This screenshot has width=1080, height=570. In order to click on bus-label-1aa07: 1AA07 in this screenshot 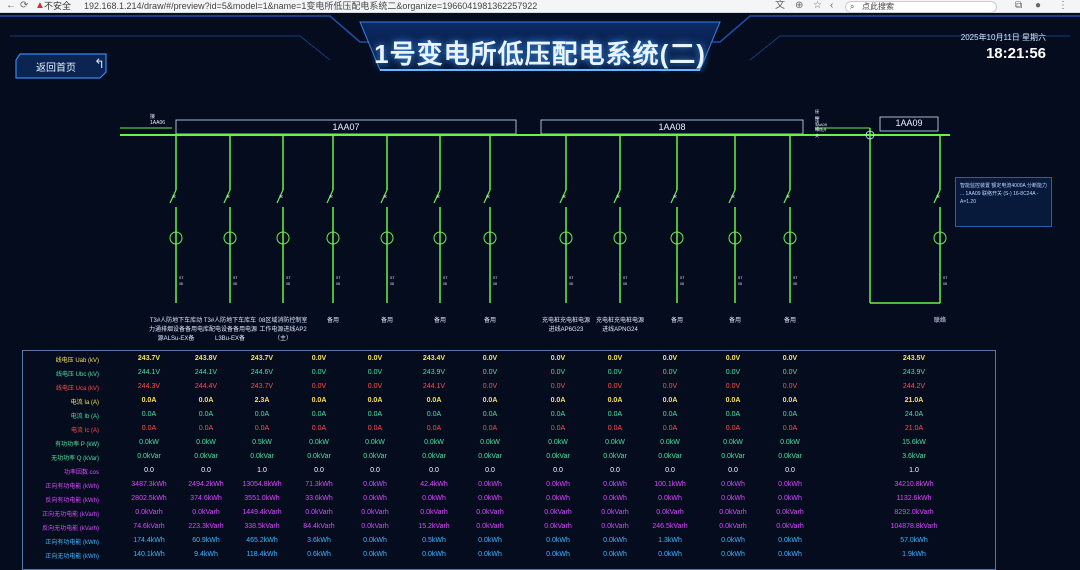, I will do `click(346, 127)`.